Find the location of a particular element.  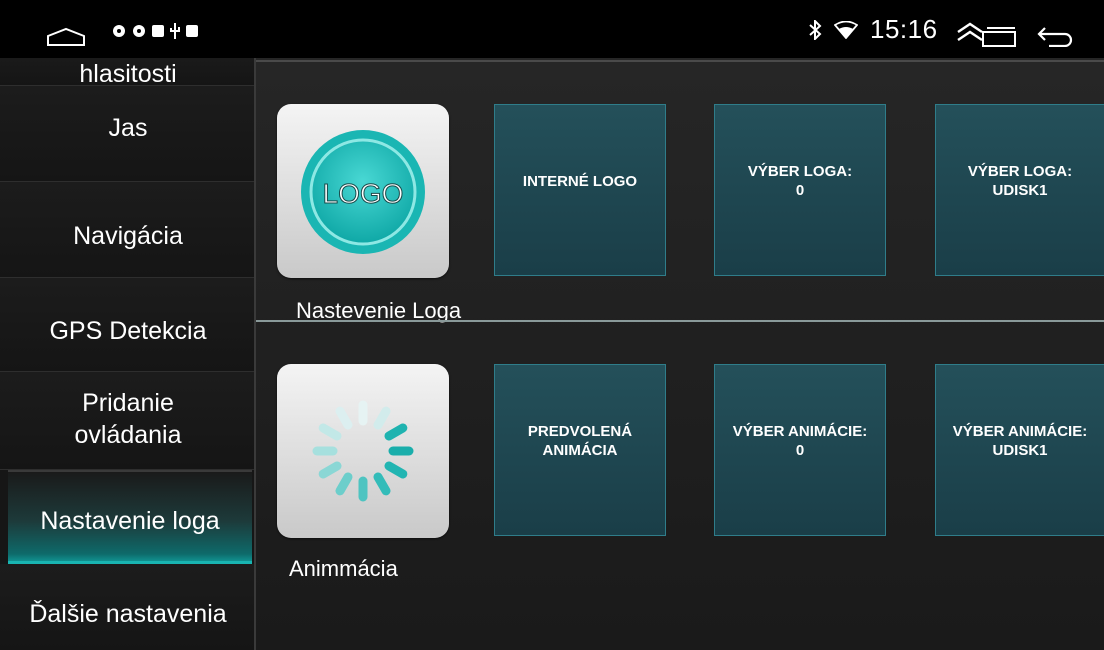

svg-text: LOGO is located at coordinates (363, 193).